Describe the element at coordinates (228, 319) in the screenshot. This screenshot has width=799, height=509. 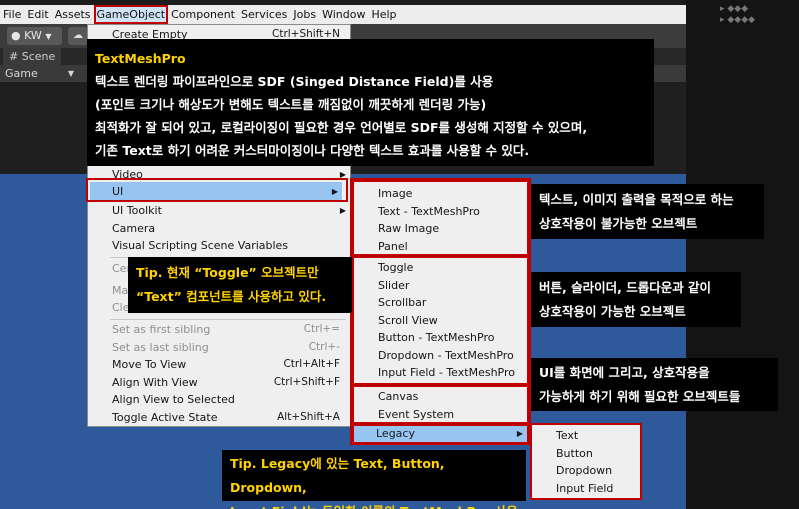
I see `menu-separator` at that location.